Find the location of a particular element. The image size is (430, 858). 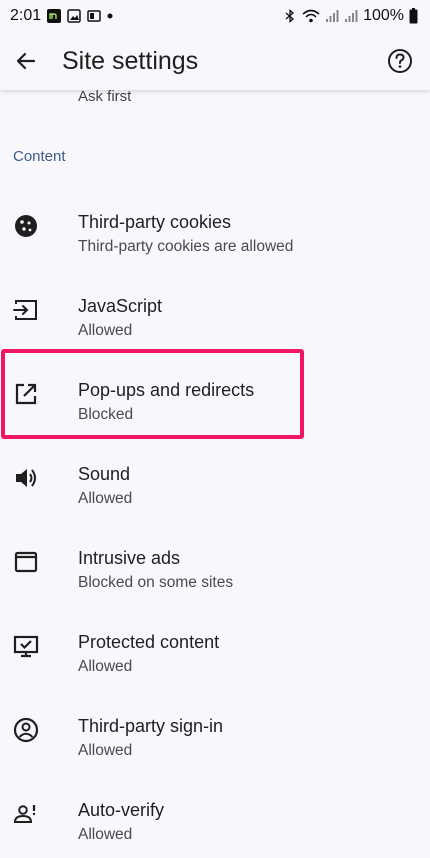

setting-label: Third-party sign-in is located at coordinates (151, 726).